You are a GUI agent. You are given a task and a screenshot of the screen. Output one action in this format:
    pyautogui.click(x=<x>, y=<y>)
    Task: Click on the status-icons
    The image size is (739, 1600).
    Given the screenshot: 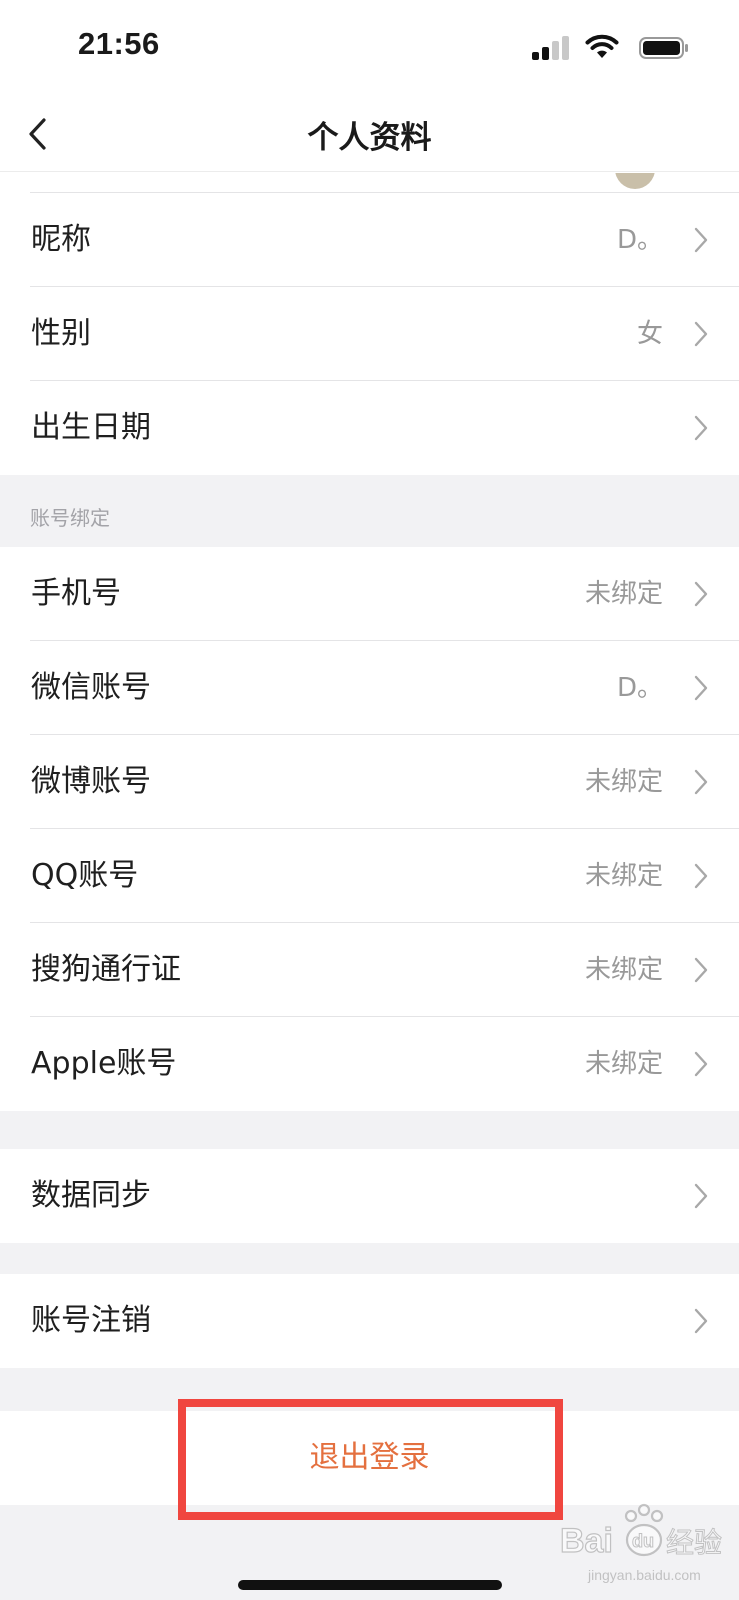 What is the action you would take?
    pyautogui.click(x=614, y=48)
    